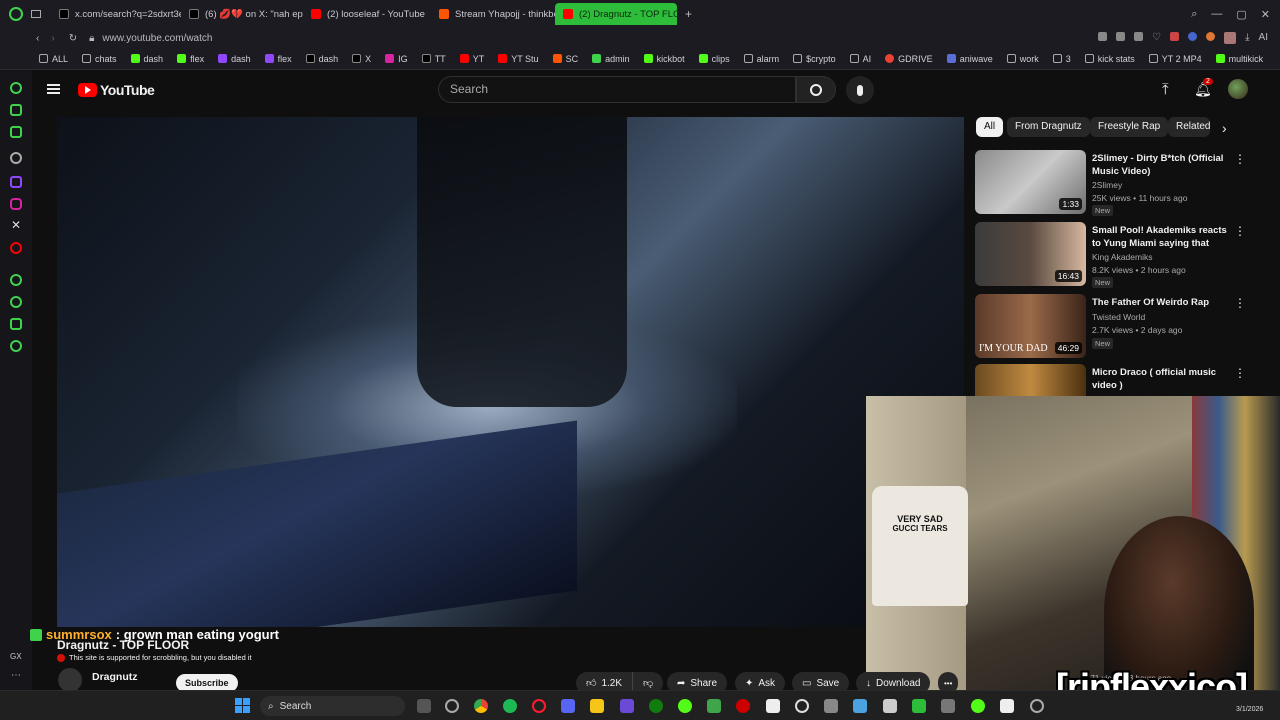  Describe the element at coordinates (1241, 14) in the screenshot. I see `maximize-icon: ▢` at that location.